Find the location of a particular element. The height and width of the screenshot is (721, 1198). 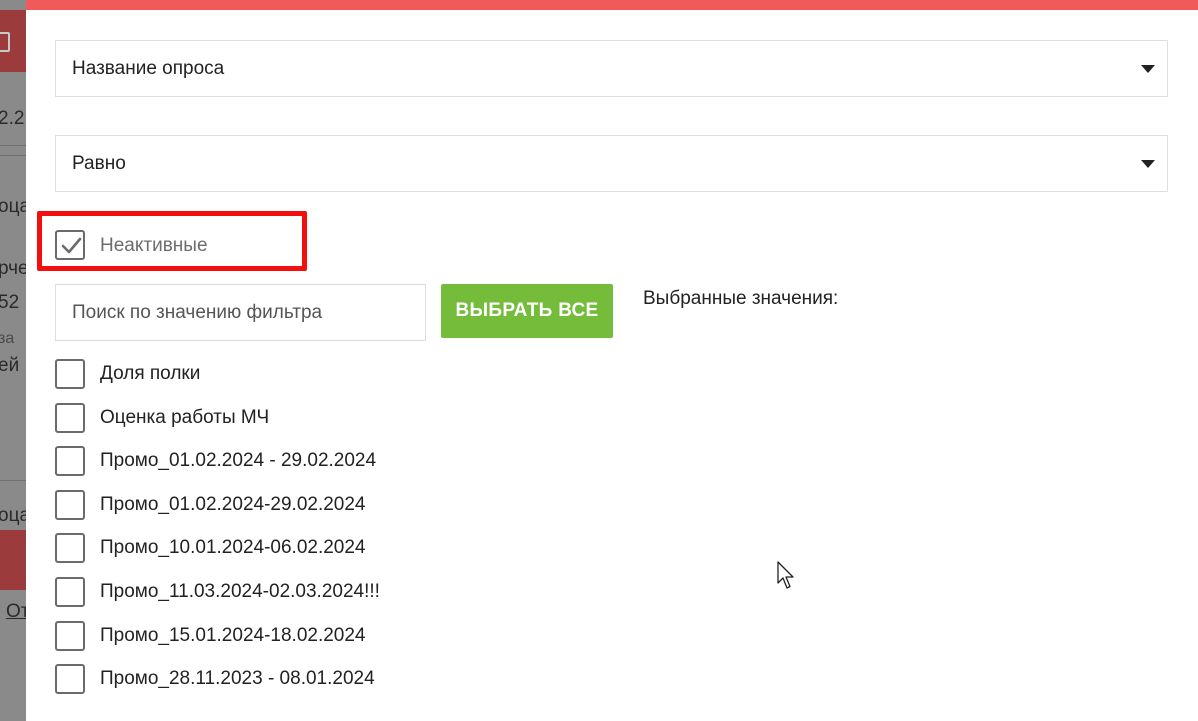

filter-option-item: Промо_15.01.2024-18.02.2024 is located at coordinates (265, 637).